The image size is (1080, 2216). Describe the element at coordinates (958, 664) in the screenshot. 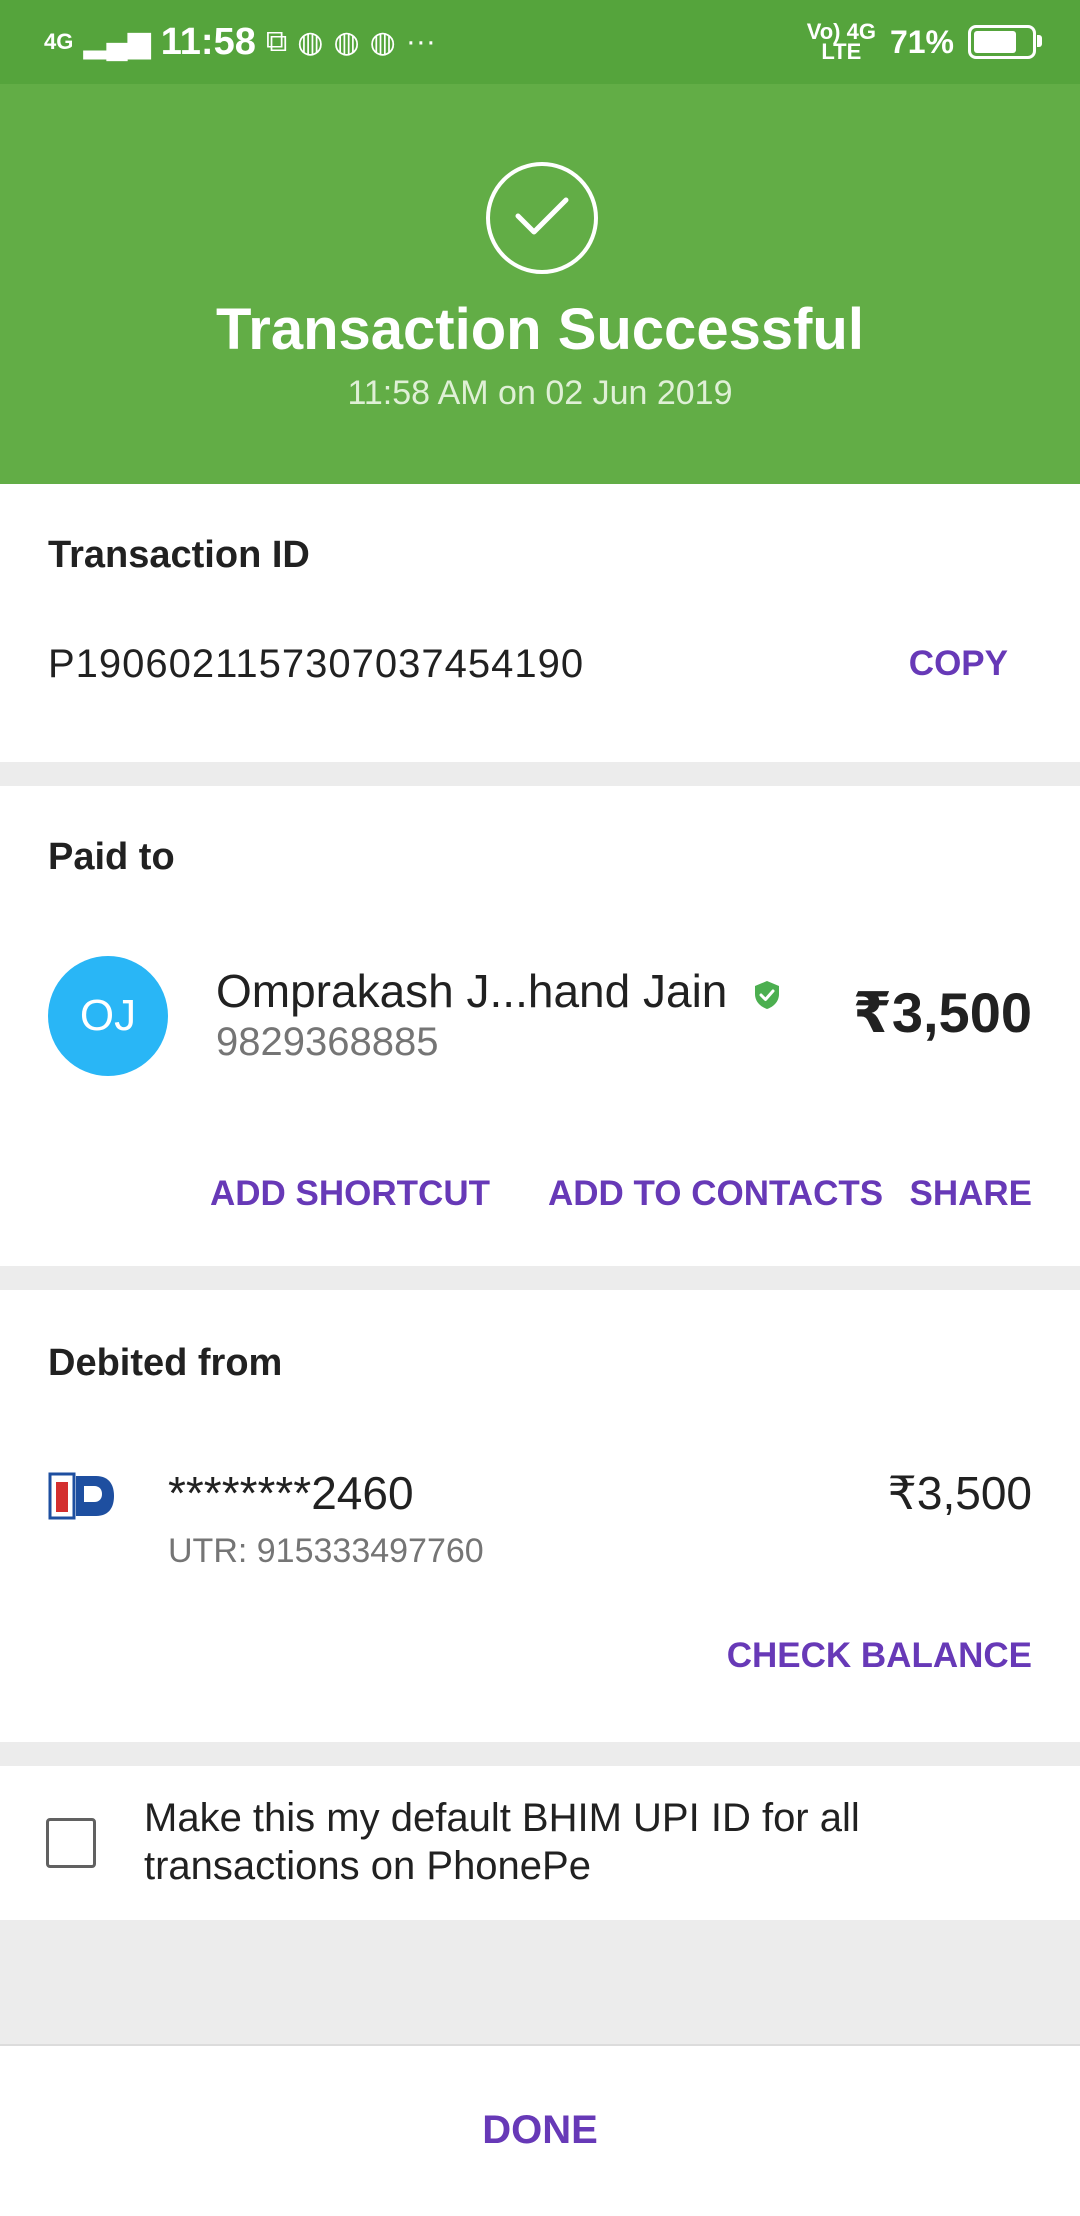

I see `copy-button: COPY` at that location.